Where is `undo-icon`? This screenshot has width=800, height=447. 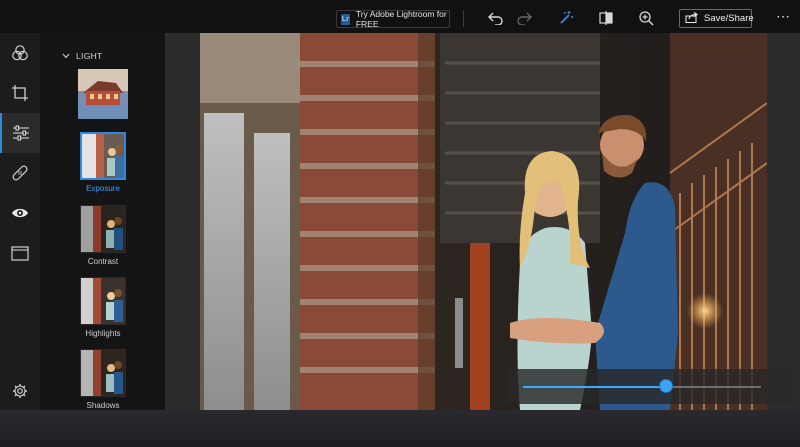 undo-icon is located at coordinates (496, 18).